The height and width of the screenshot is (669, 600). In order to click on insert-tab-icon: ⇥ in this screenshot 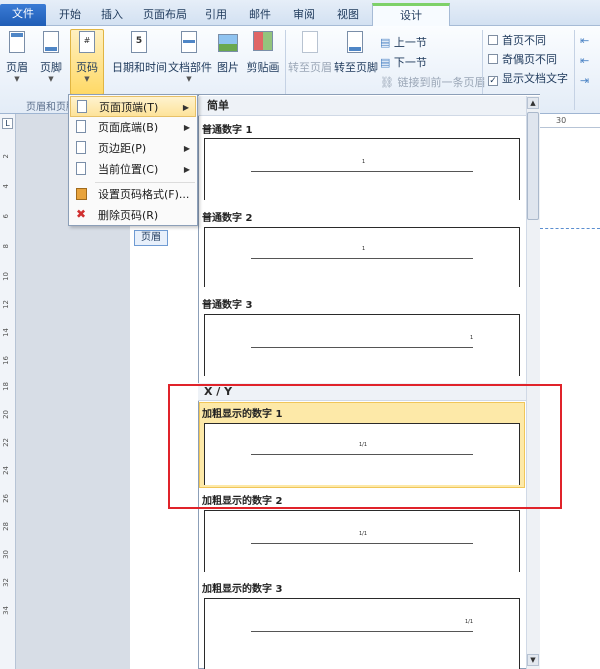, I will do `click(584, 80)`.